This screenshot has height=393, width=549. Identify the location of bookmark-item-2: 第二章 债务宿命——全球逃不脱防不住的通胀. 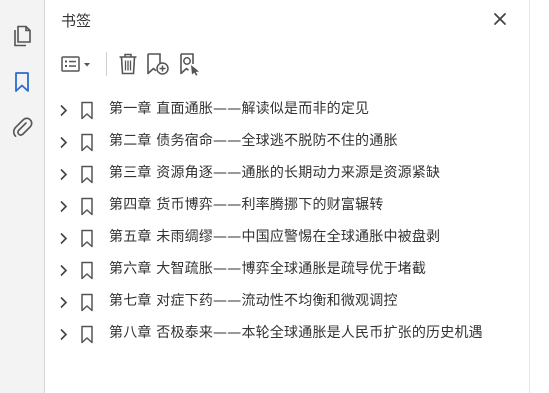
(290, 141).